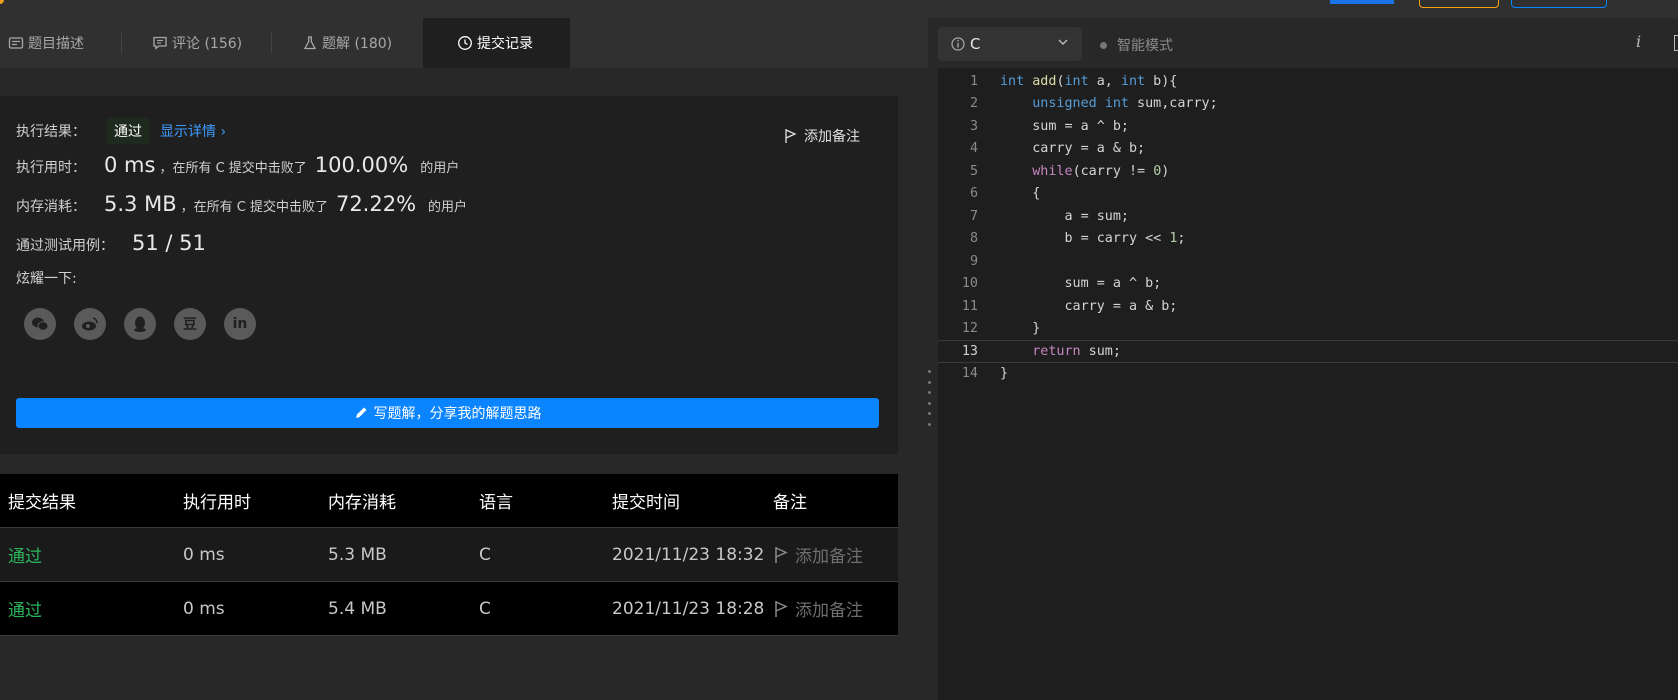 This screenshot has width=1678, height=700. What do you see at coordinates (1308, 284) in the screenshot?
I see `code-line: 10 sum = a ^ b;` at bounding box center [1308, 284].